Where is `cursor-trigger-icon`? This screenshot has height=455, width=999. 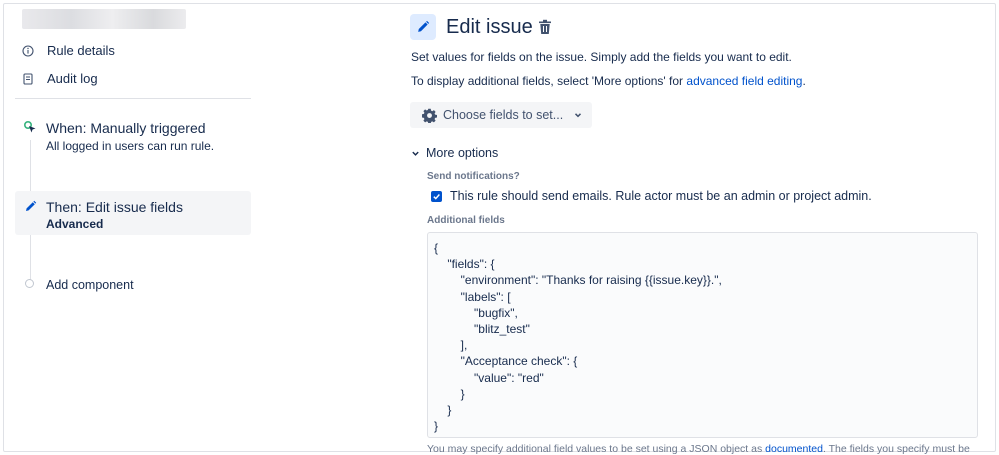 cursor-trigger-icon is located at coordinates (30, 127).